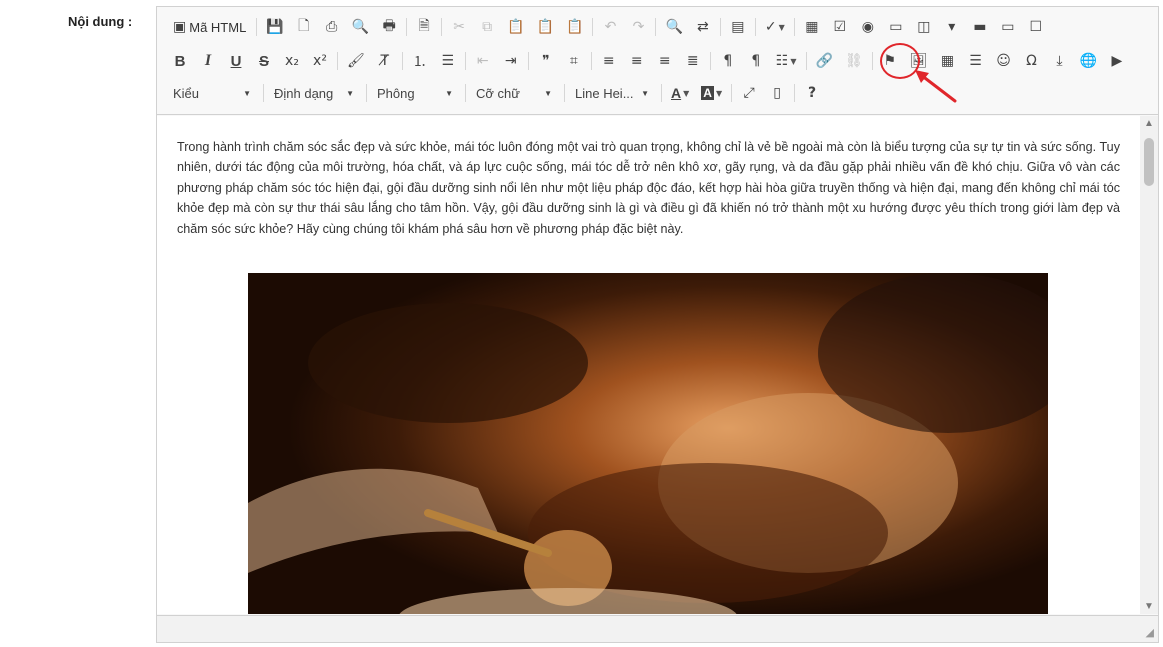 This screenshot has width=1163, height=647. What do you see at coordinates (356, 61) in the screenshot?
I see `copy-format-icon: 🖌` at bounding box center [356, 61].